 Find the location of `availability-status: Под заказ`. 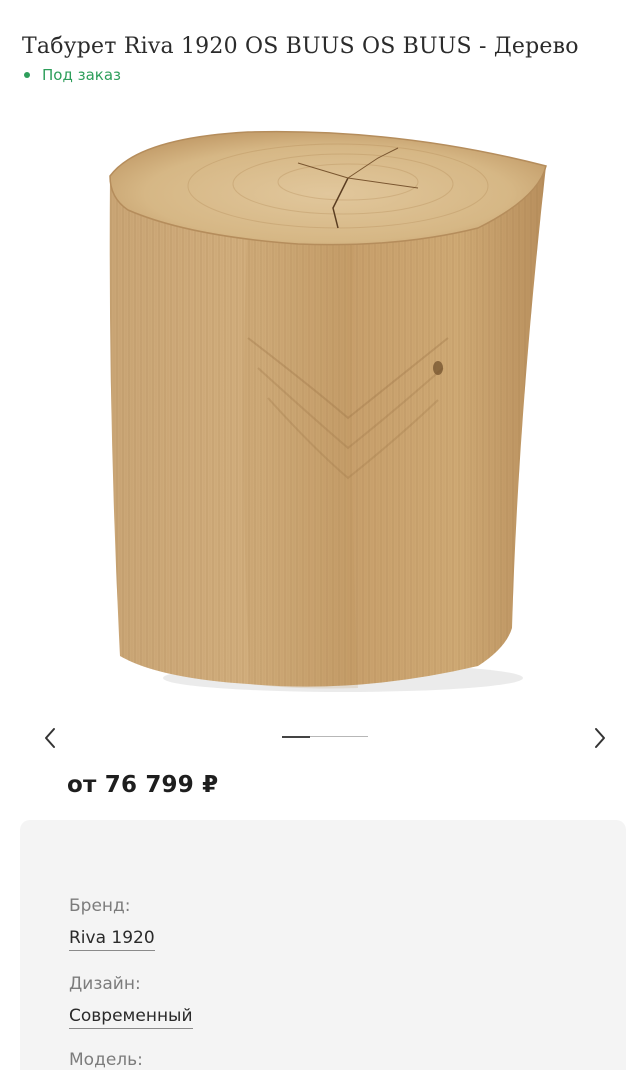

availability-status: Под заказ is located at coordinates (71, 75).